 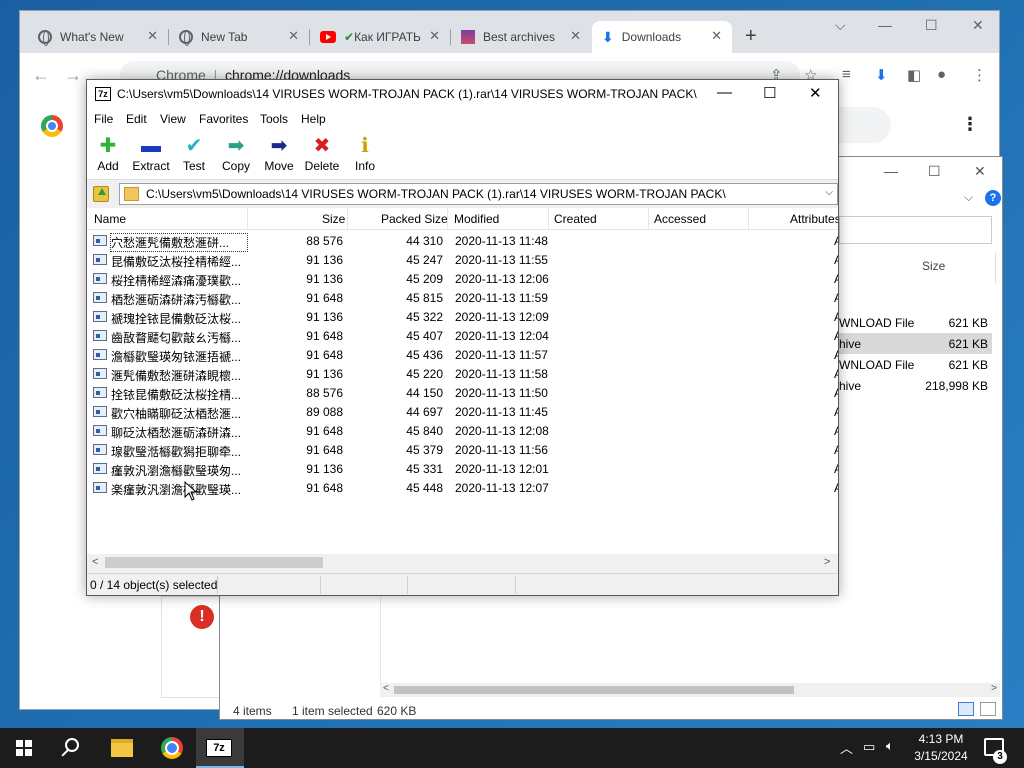 What do you see at coordinates (846, 74) in the screenshot?
I see `media-icon: ≡` at bounding box center [846, 74].